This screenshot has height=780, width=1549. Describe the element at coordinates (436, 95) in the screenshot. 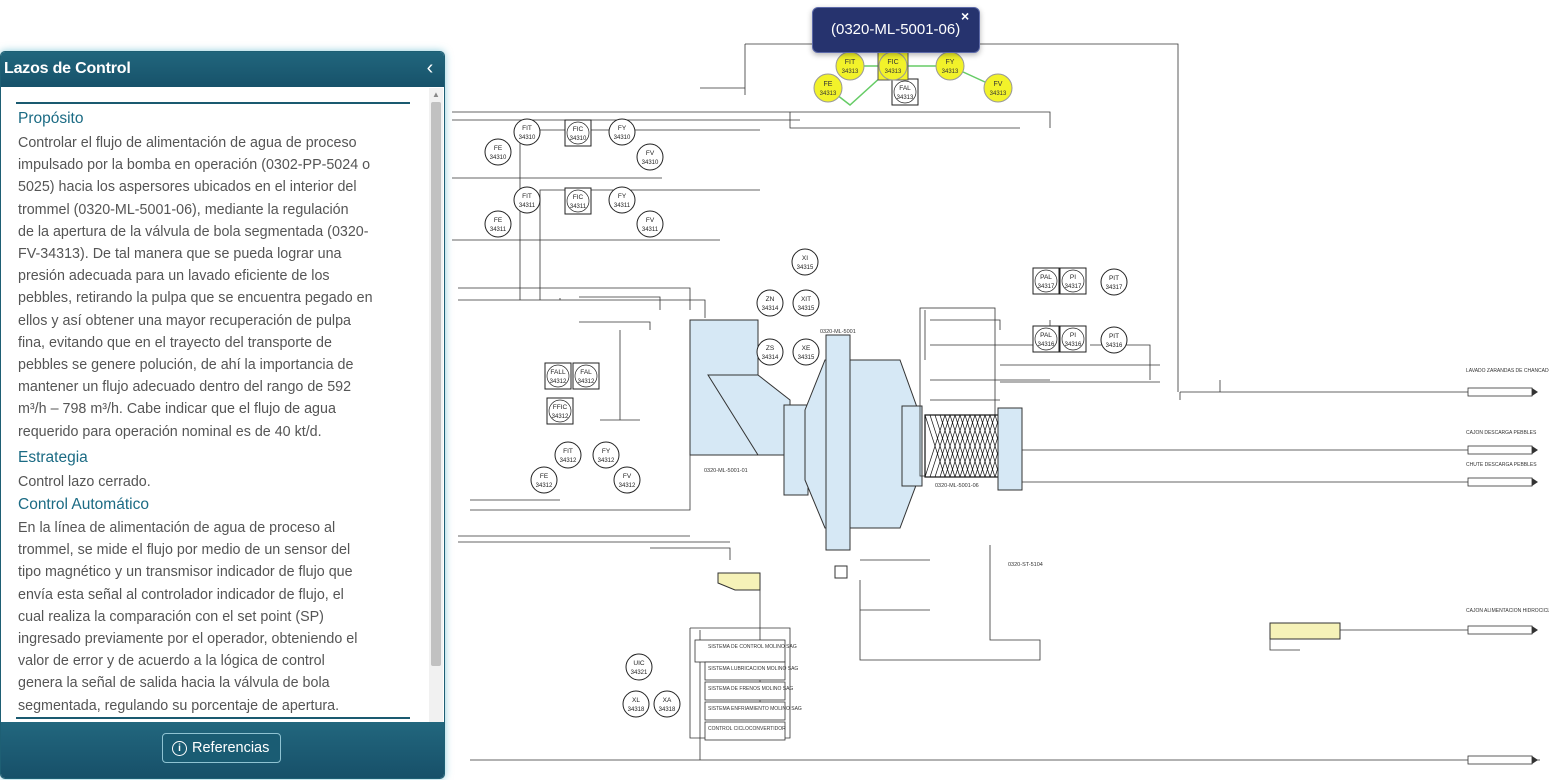

I see `scroll-up-icon: ▲` at that location.